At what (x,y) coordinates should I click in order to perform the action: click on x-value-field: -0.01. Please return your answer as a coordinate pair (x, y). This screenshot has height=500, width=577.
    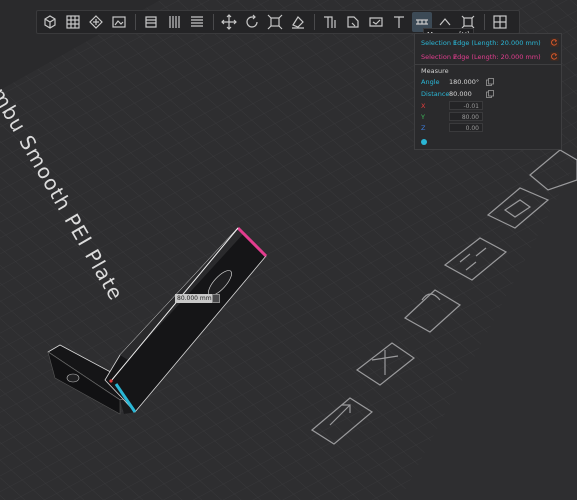
    Looking at the image, I should click on (466, 105).